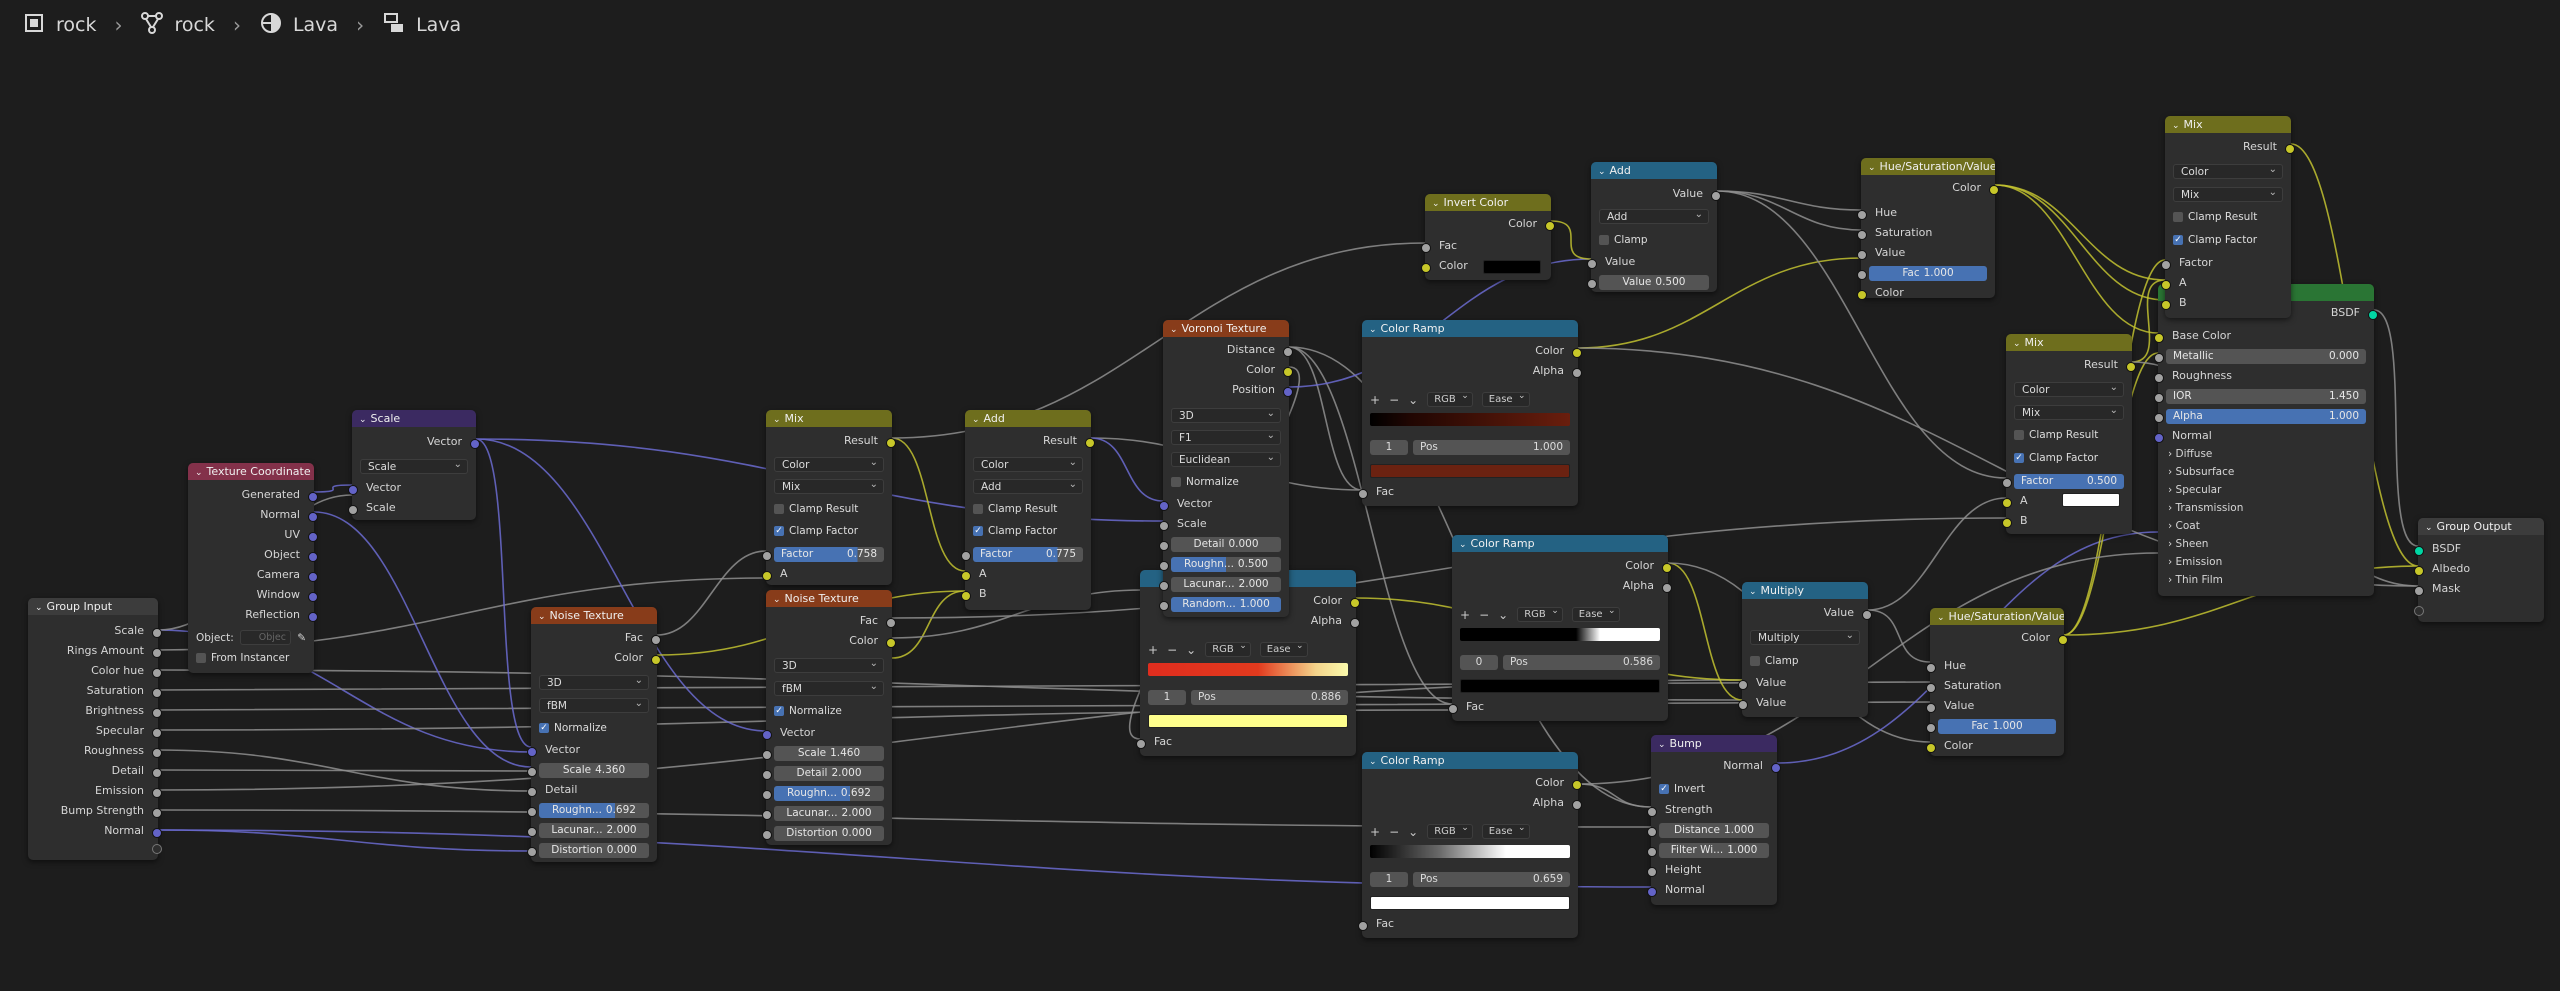  I want to click on breadcrumb-nodegroup: rock, so click(177, 25).